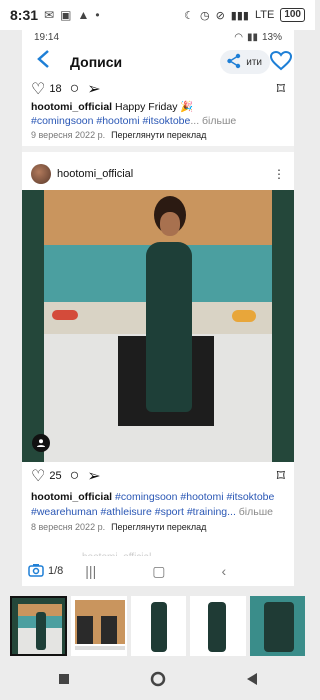  Describe the element at coordinates (213, 121) in the screenshot. I see `more-link: ... більше` at that location.